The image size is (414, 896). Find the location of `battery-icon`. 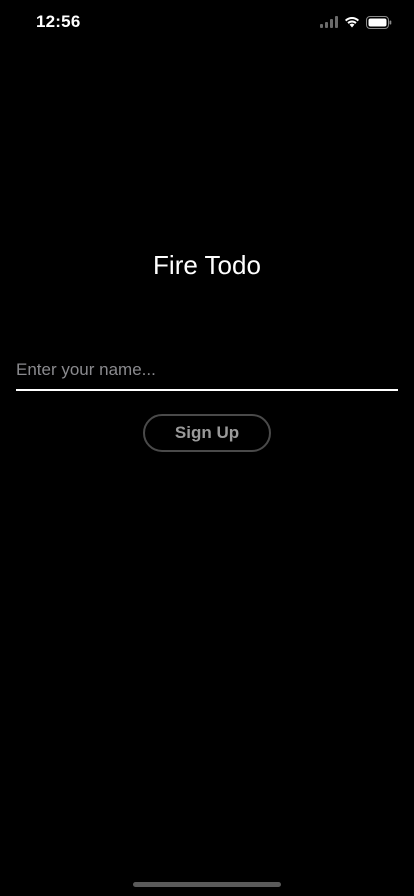

battery-icon is located at coordinates (379, 22).